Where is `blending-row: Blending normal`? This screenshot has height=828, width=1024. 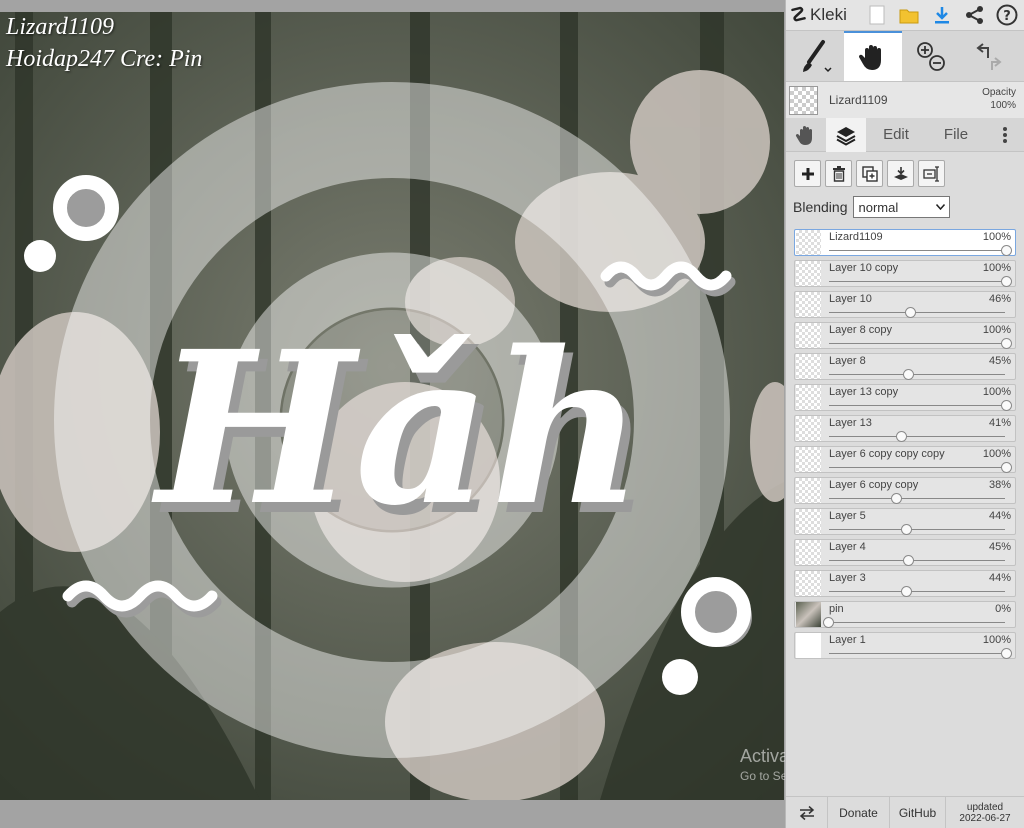
blending-row: Blending normal is located at coordinates (905, 207).